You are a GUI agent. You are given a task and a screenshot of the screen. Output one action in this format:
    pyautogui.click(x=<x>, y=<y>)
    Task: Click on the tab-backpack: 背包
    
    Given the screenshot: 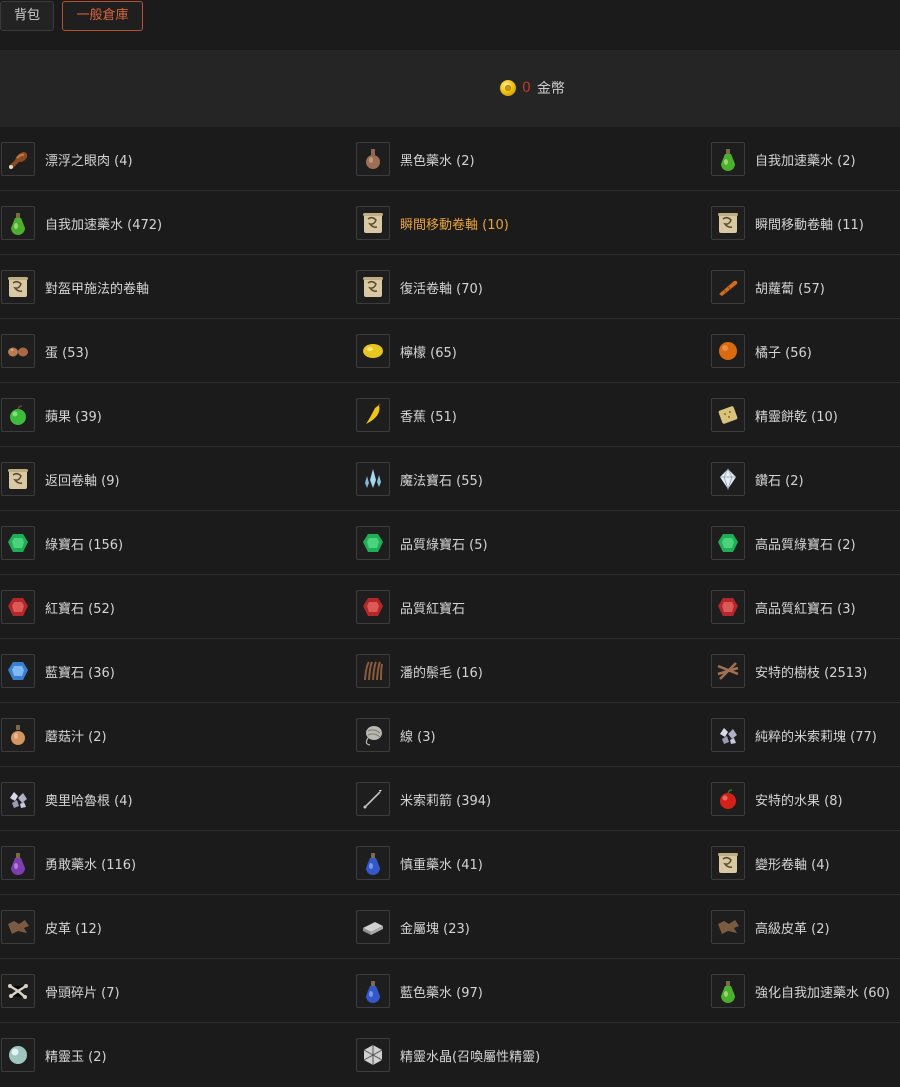 What is the action you would take?
    pyautogui.click(x=27, y=16)
    